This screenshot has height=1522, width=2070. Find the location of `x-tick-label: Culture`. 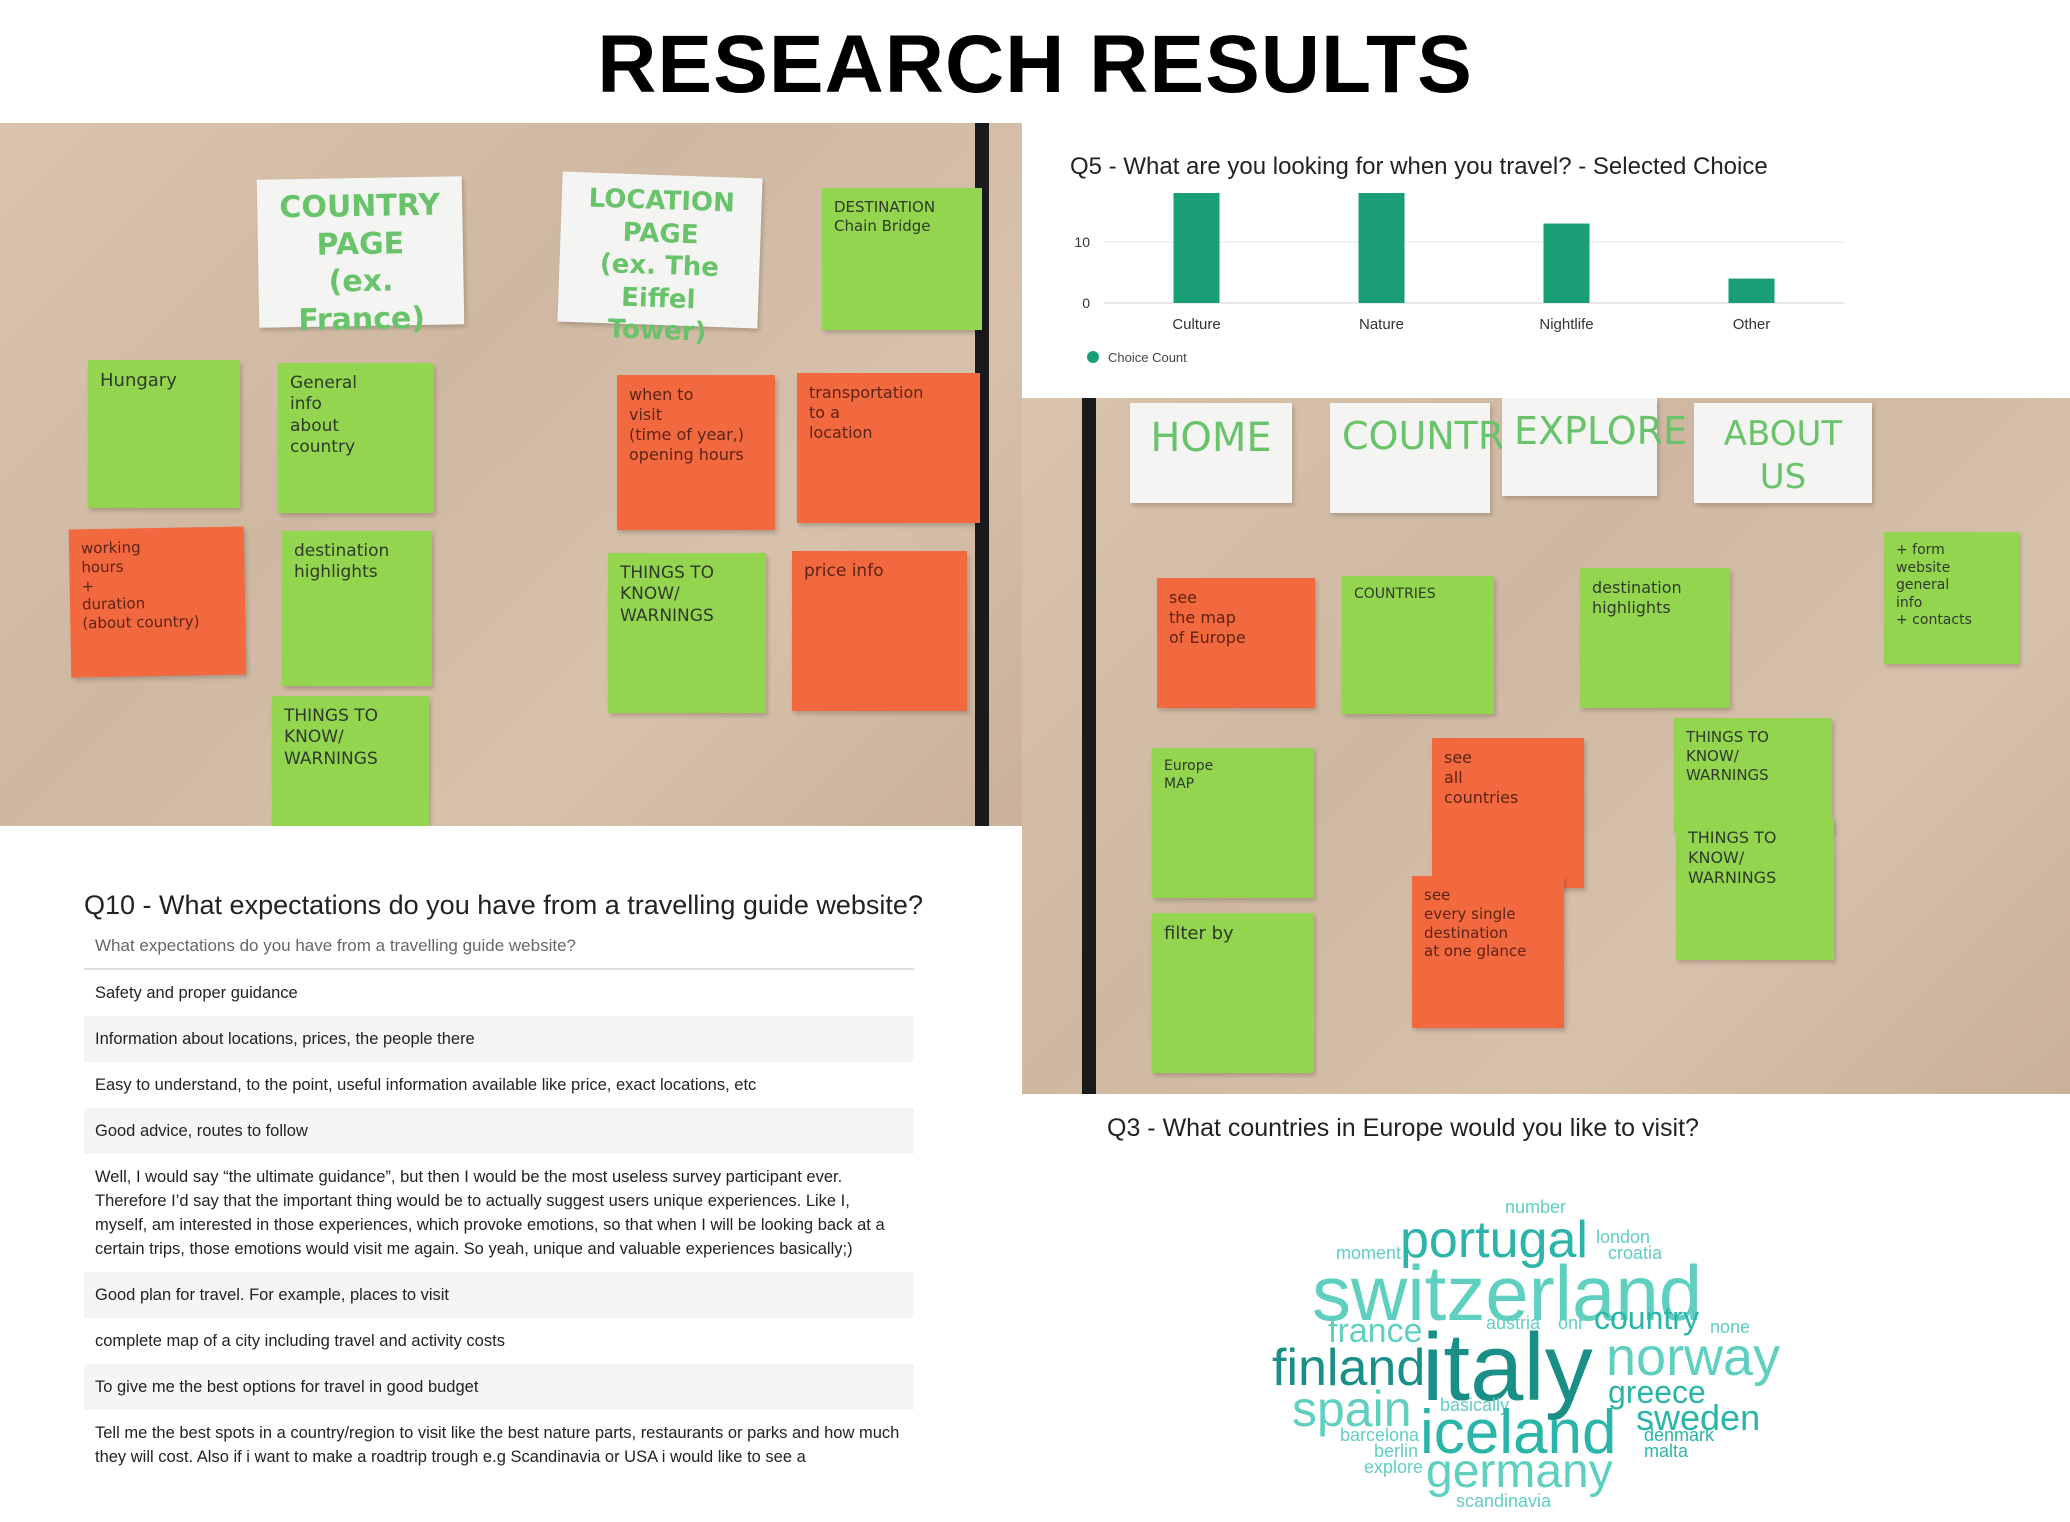

x-tick-label: Culture is located at coordinates (1196, 324).